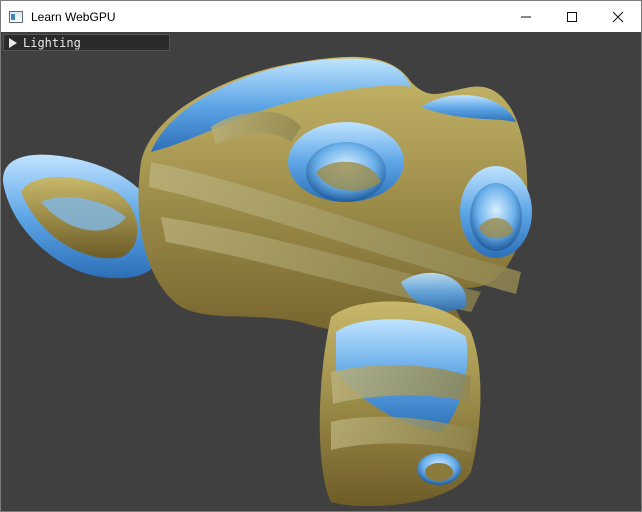 This screenshot has height=512, width=642. I want to click on close-button, so click(618, 16).